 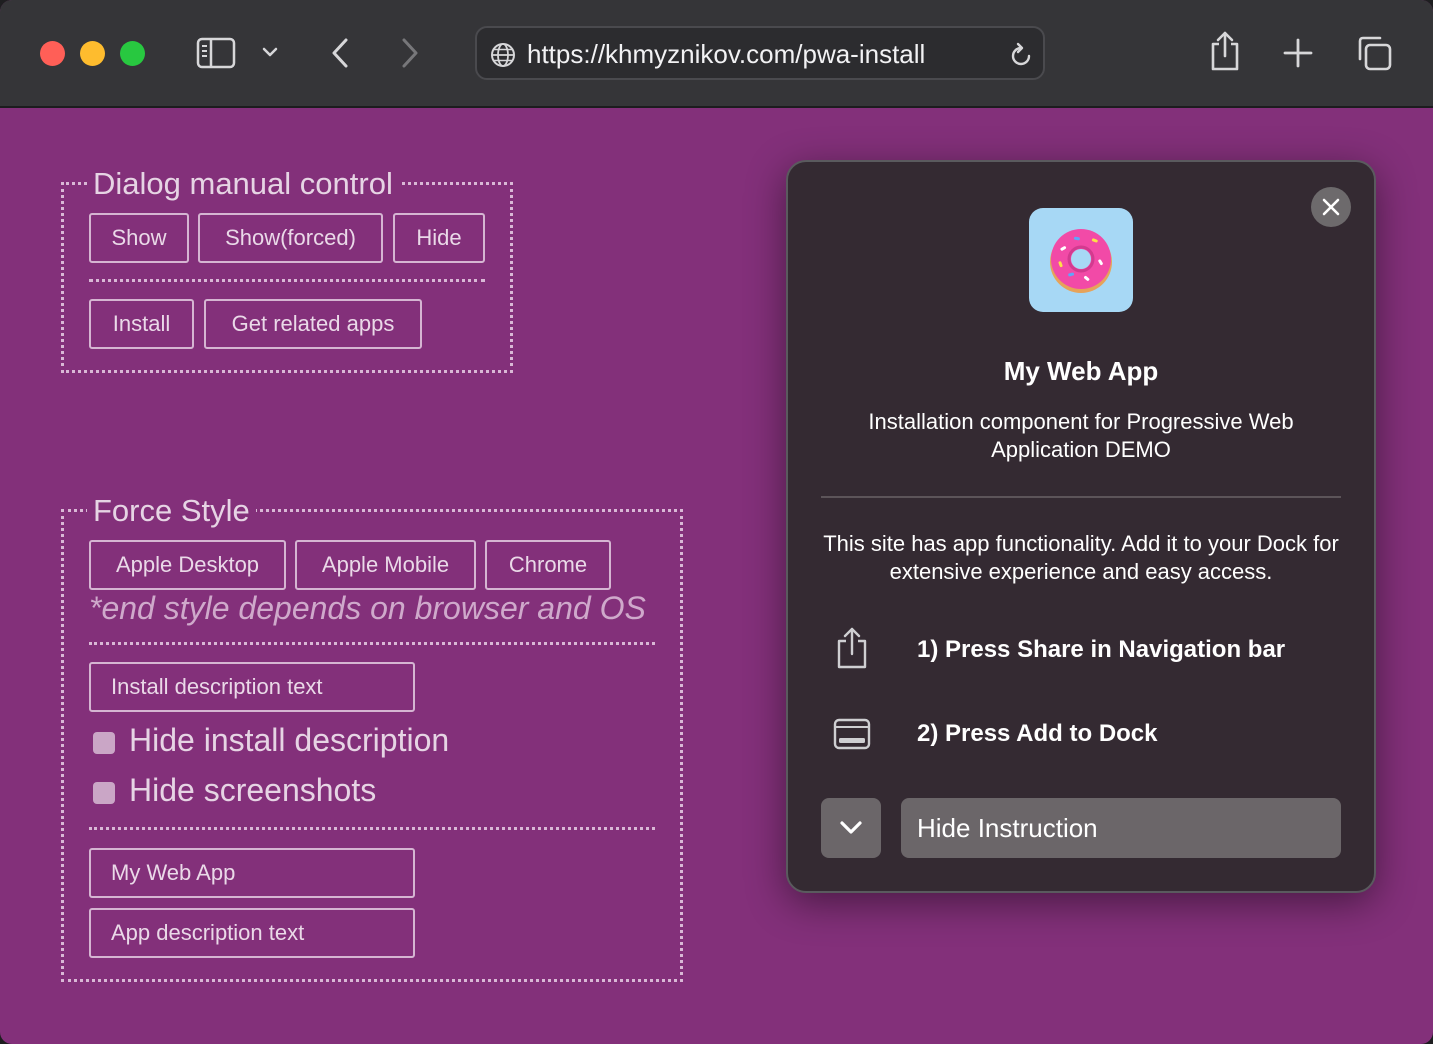 What do you see at coordinates (1081, 497) in the screenshot?
I see `dialog-divider` at bounding box center [1081, 497].